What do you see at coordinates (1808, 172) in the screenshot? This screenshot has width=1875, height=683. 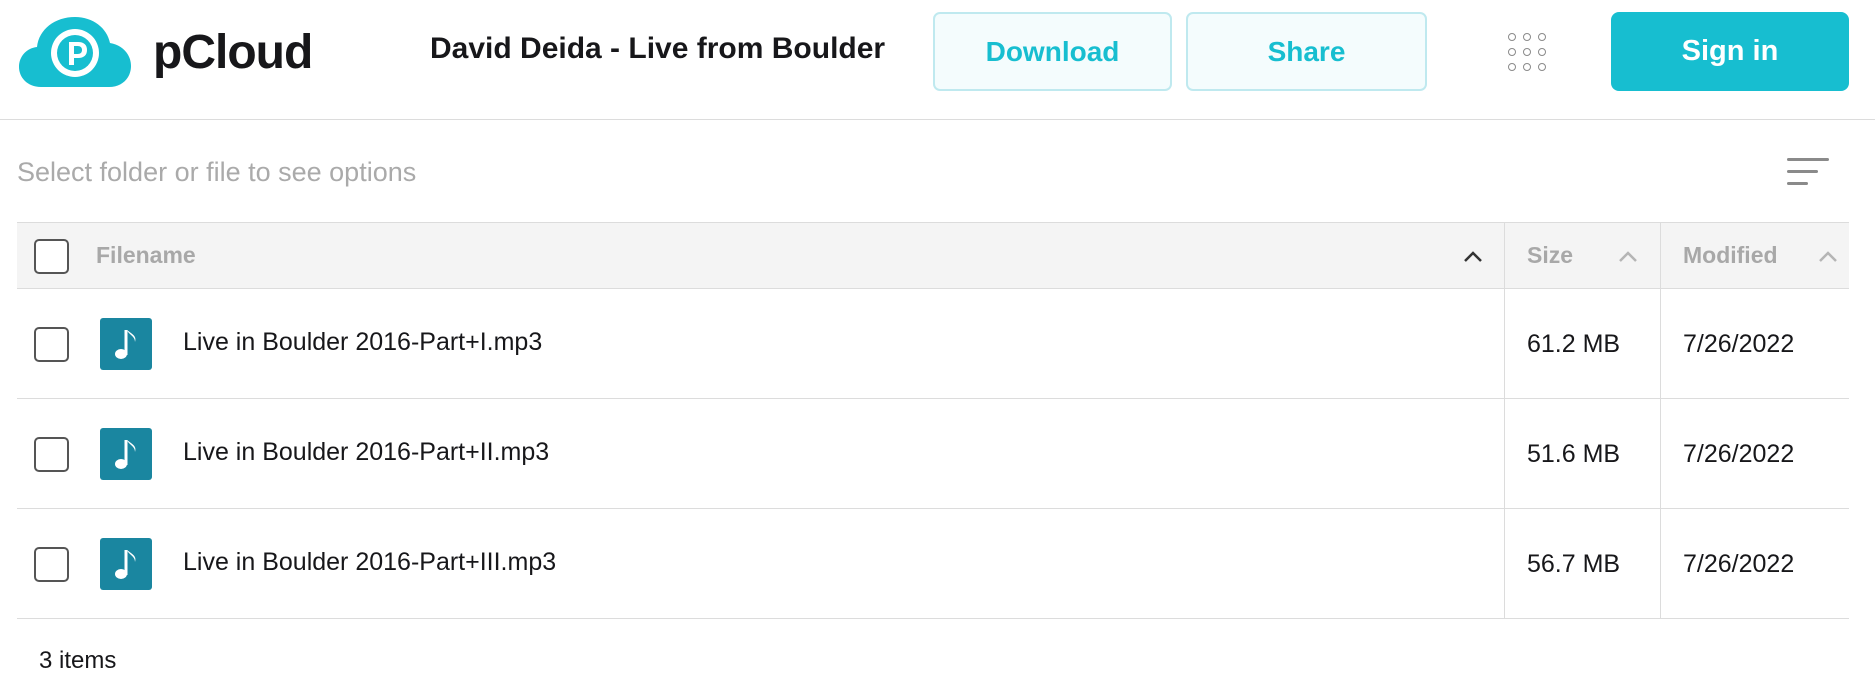 I see `sort-lines-icon` at bounding box center [1808, 172].